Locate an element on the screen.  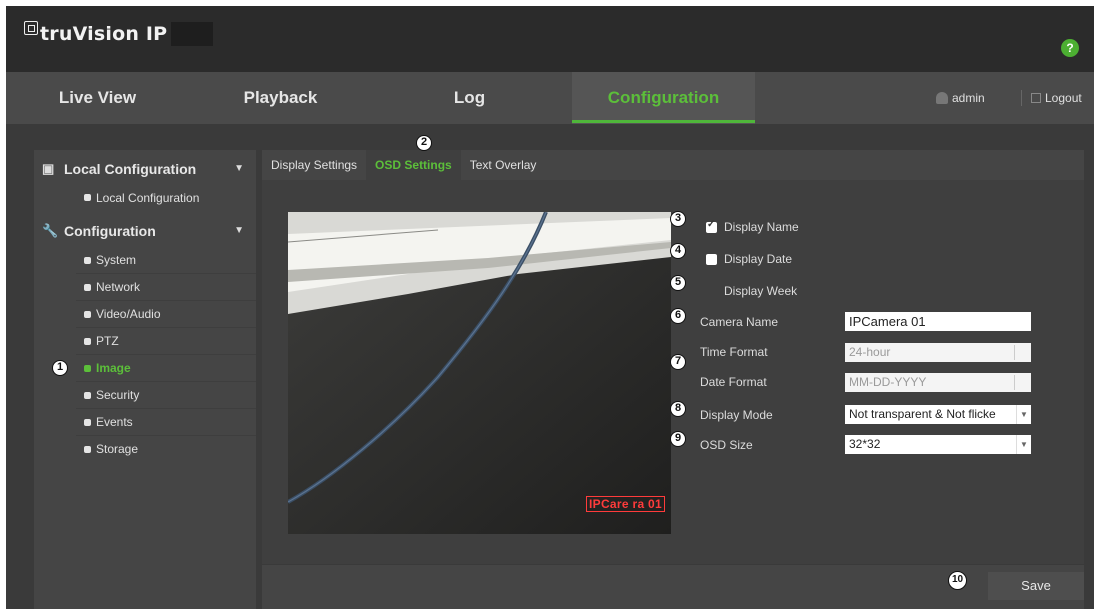
camera-name-label: Camera Name is located at coordinates (739, 322).